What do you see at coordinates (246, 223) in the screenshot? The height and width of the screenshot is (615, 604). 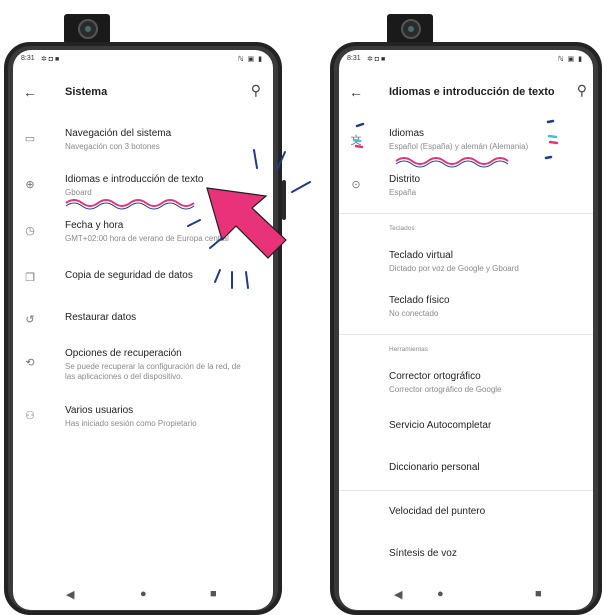 I see `pink-arrow-icon` at bounding box center [246, 223].